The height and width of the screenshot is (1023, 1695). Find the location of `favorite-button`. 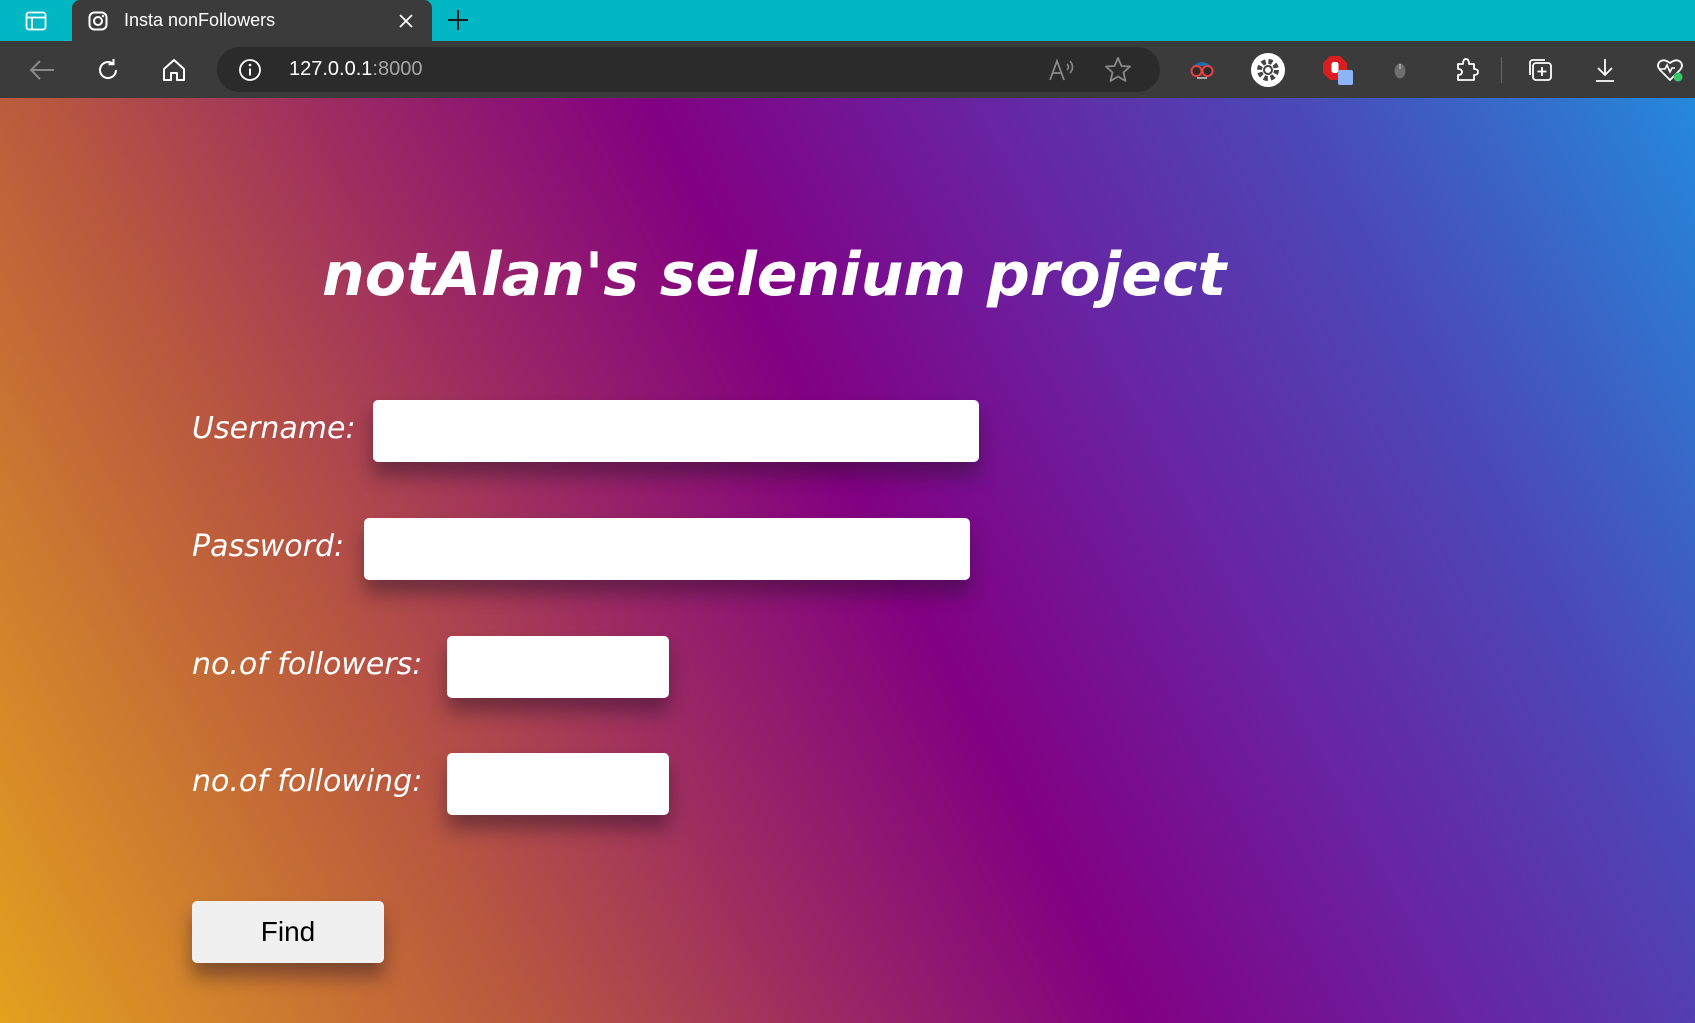

favorite-button is located at coordinates (1118, 70).